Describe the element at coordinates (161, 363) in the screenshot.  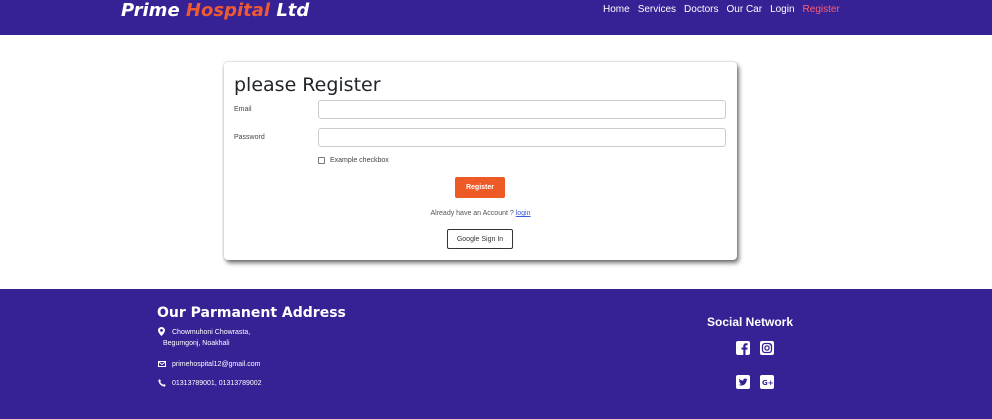
I see `envelope-icon` at that location.